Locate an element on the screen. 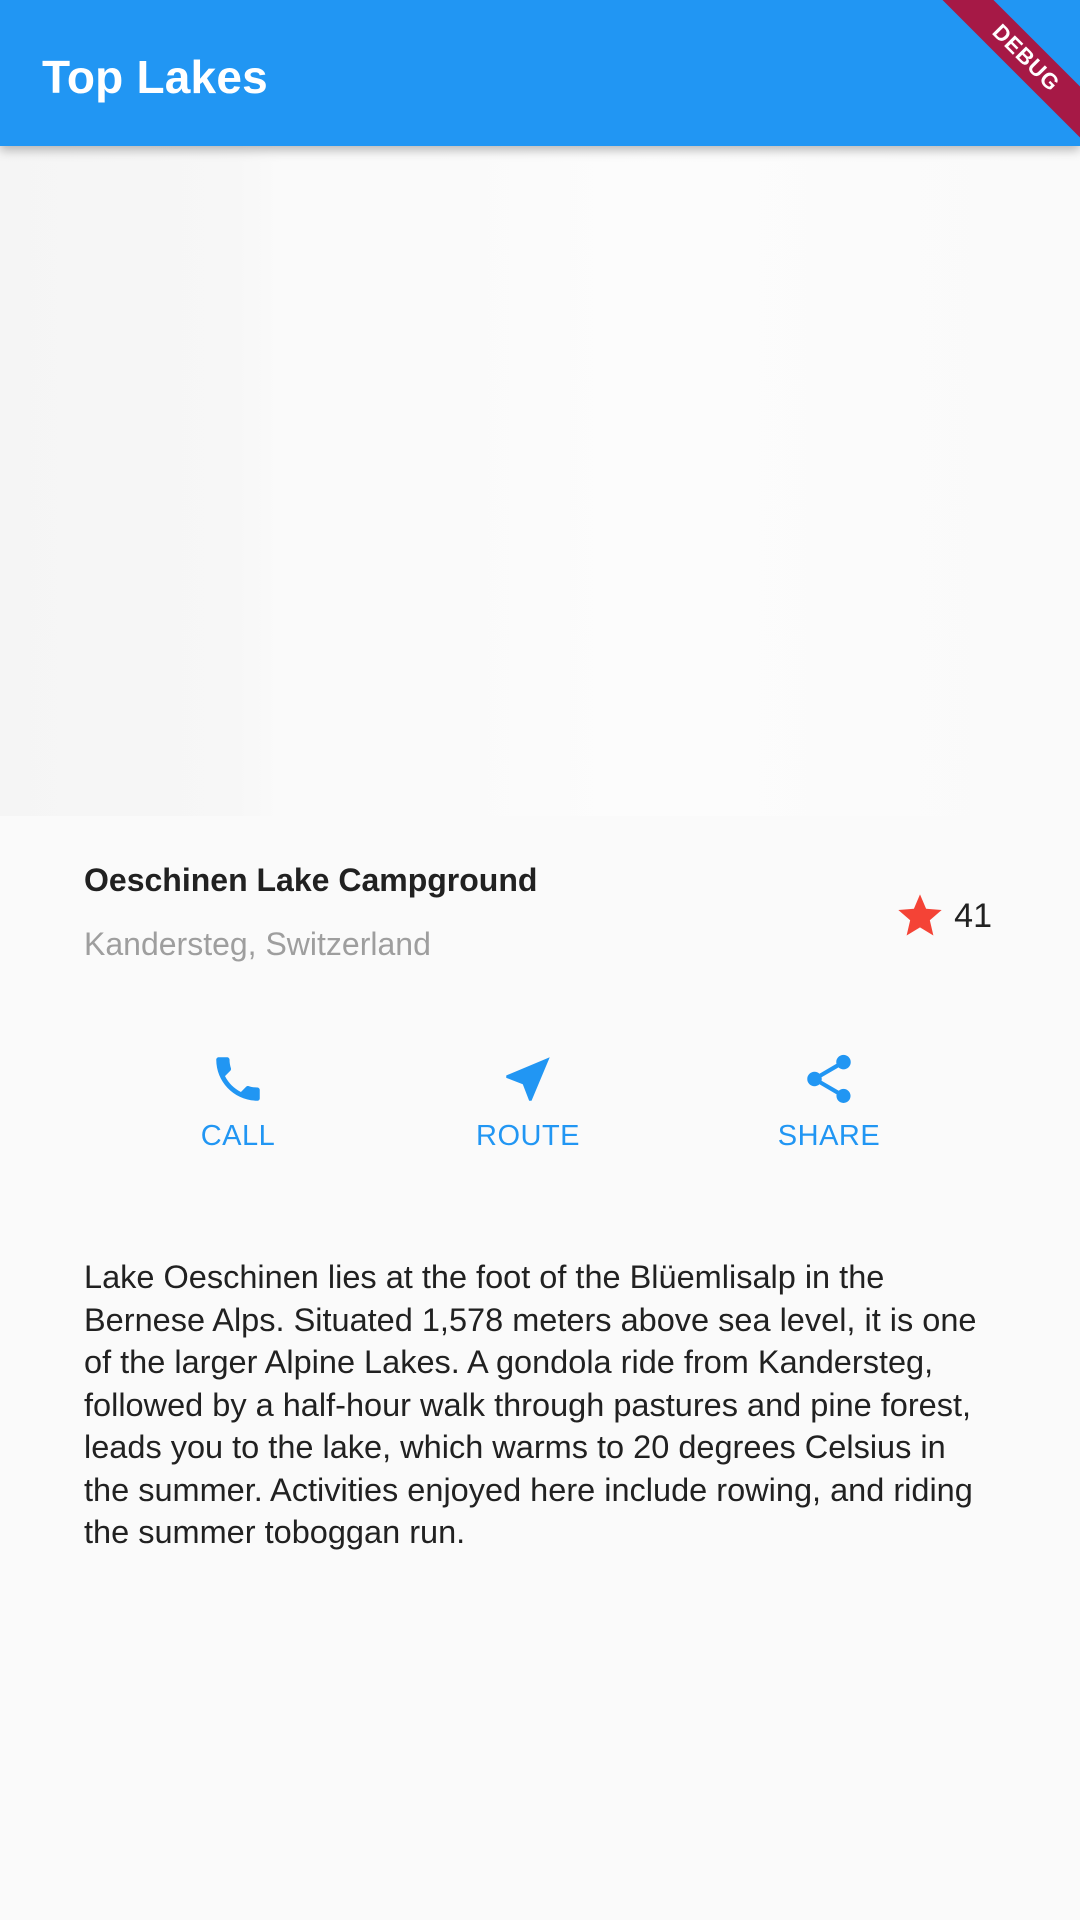 Image resolution: width=1080 pixels, height=1920 pixels. call-label: CALL is located at coordinates (238, 1136).